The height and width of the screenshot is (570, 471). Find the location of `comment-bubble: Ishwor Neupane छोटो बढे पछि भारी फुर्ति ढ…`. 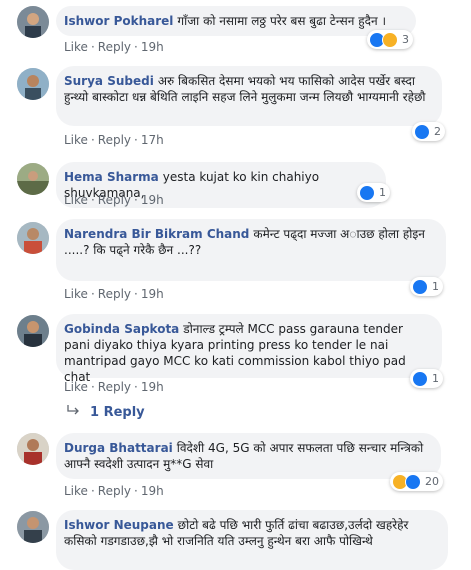

comment-bubble: Ishwor Neupane छोटो बढे पछि भारी फुर्ति ढ… is located at coordinates (252, 540).